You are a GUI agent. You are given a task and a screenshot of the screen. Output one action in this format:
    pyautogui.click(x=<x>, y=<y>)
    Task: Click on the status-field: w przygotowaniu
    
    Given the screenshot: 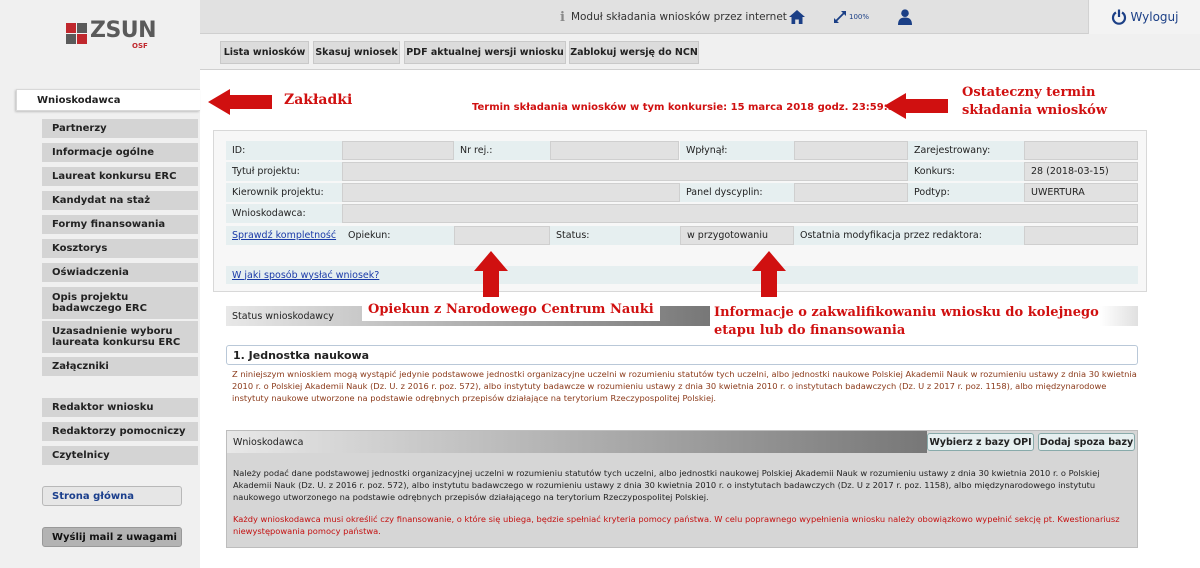 What is the action you would take?
    pyautogui.click(x=737, y=235)
    